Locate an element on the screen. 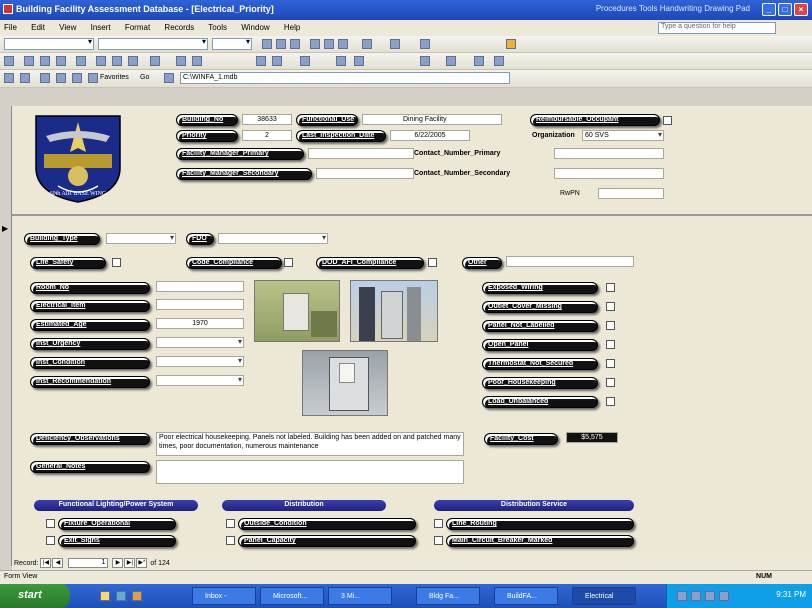  general-notes-textarea is located at coordinates (310, 472).